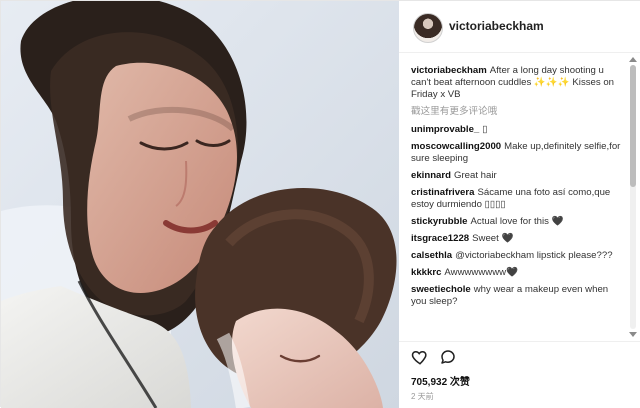 The height and width of the screenshot is (408, 640). I want to click on like-count: 705,932 次赞, so click(440, 382).